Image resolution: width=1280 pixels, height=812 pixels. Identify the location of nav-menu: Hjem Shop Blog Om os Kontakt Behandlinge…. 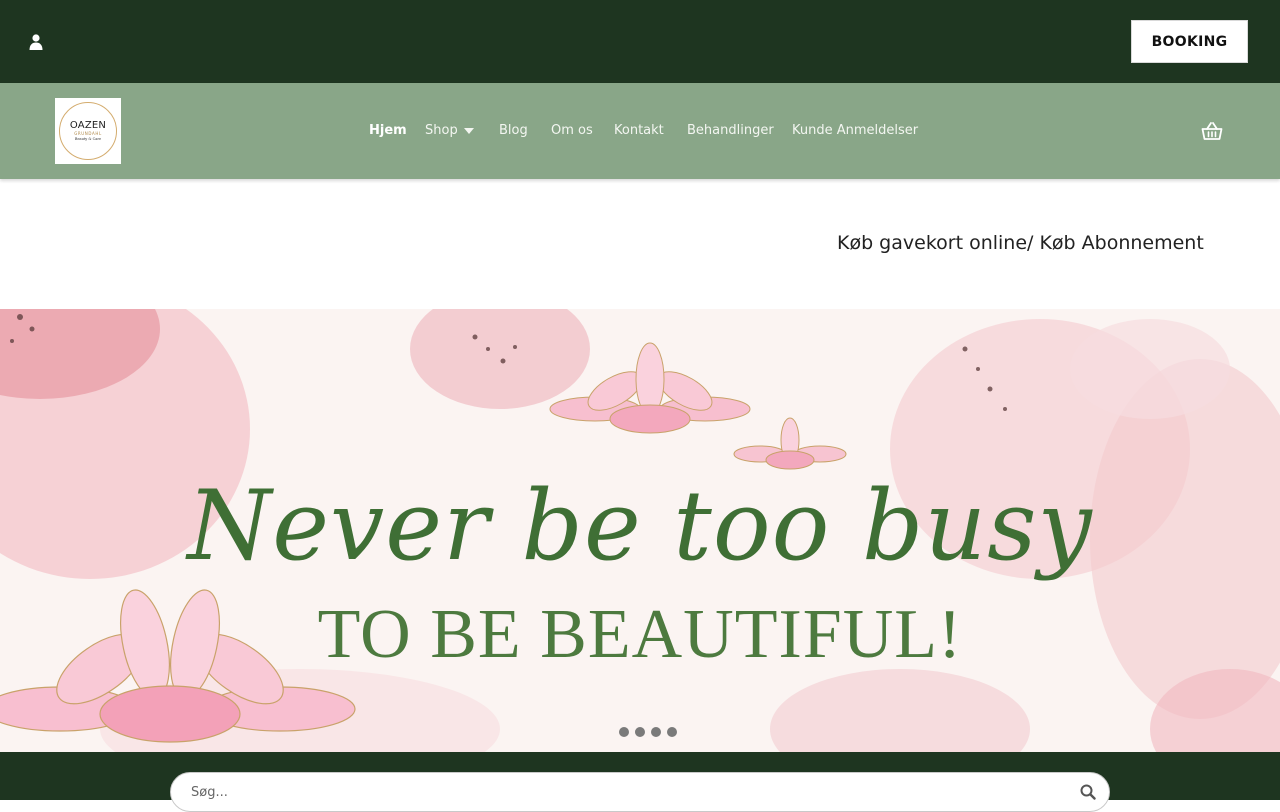
(640, 131).